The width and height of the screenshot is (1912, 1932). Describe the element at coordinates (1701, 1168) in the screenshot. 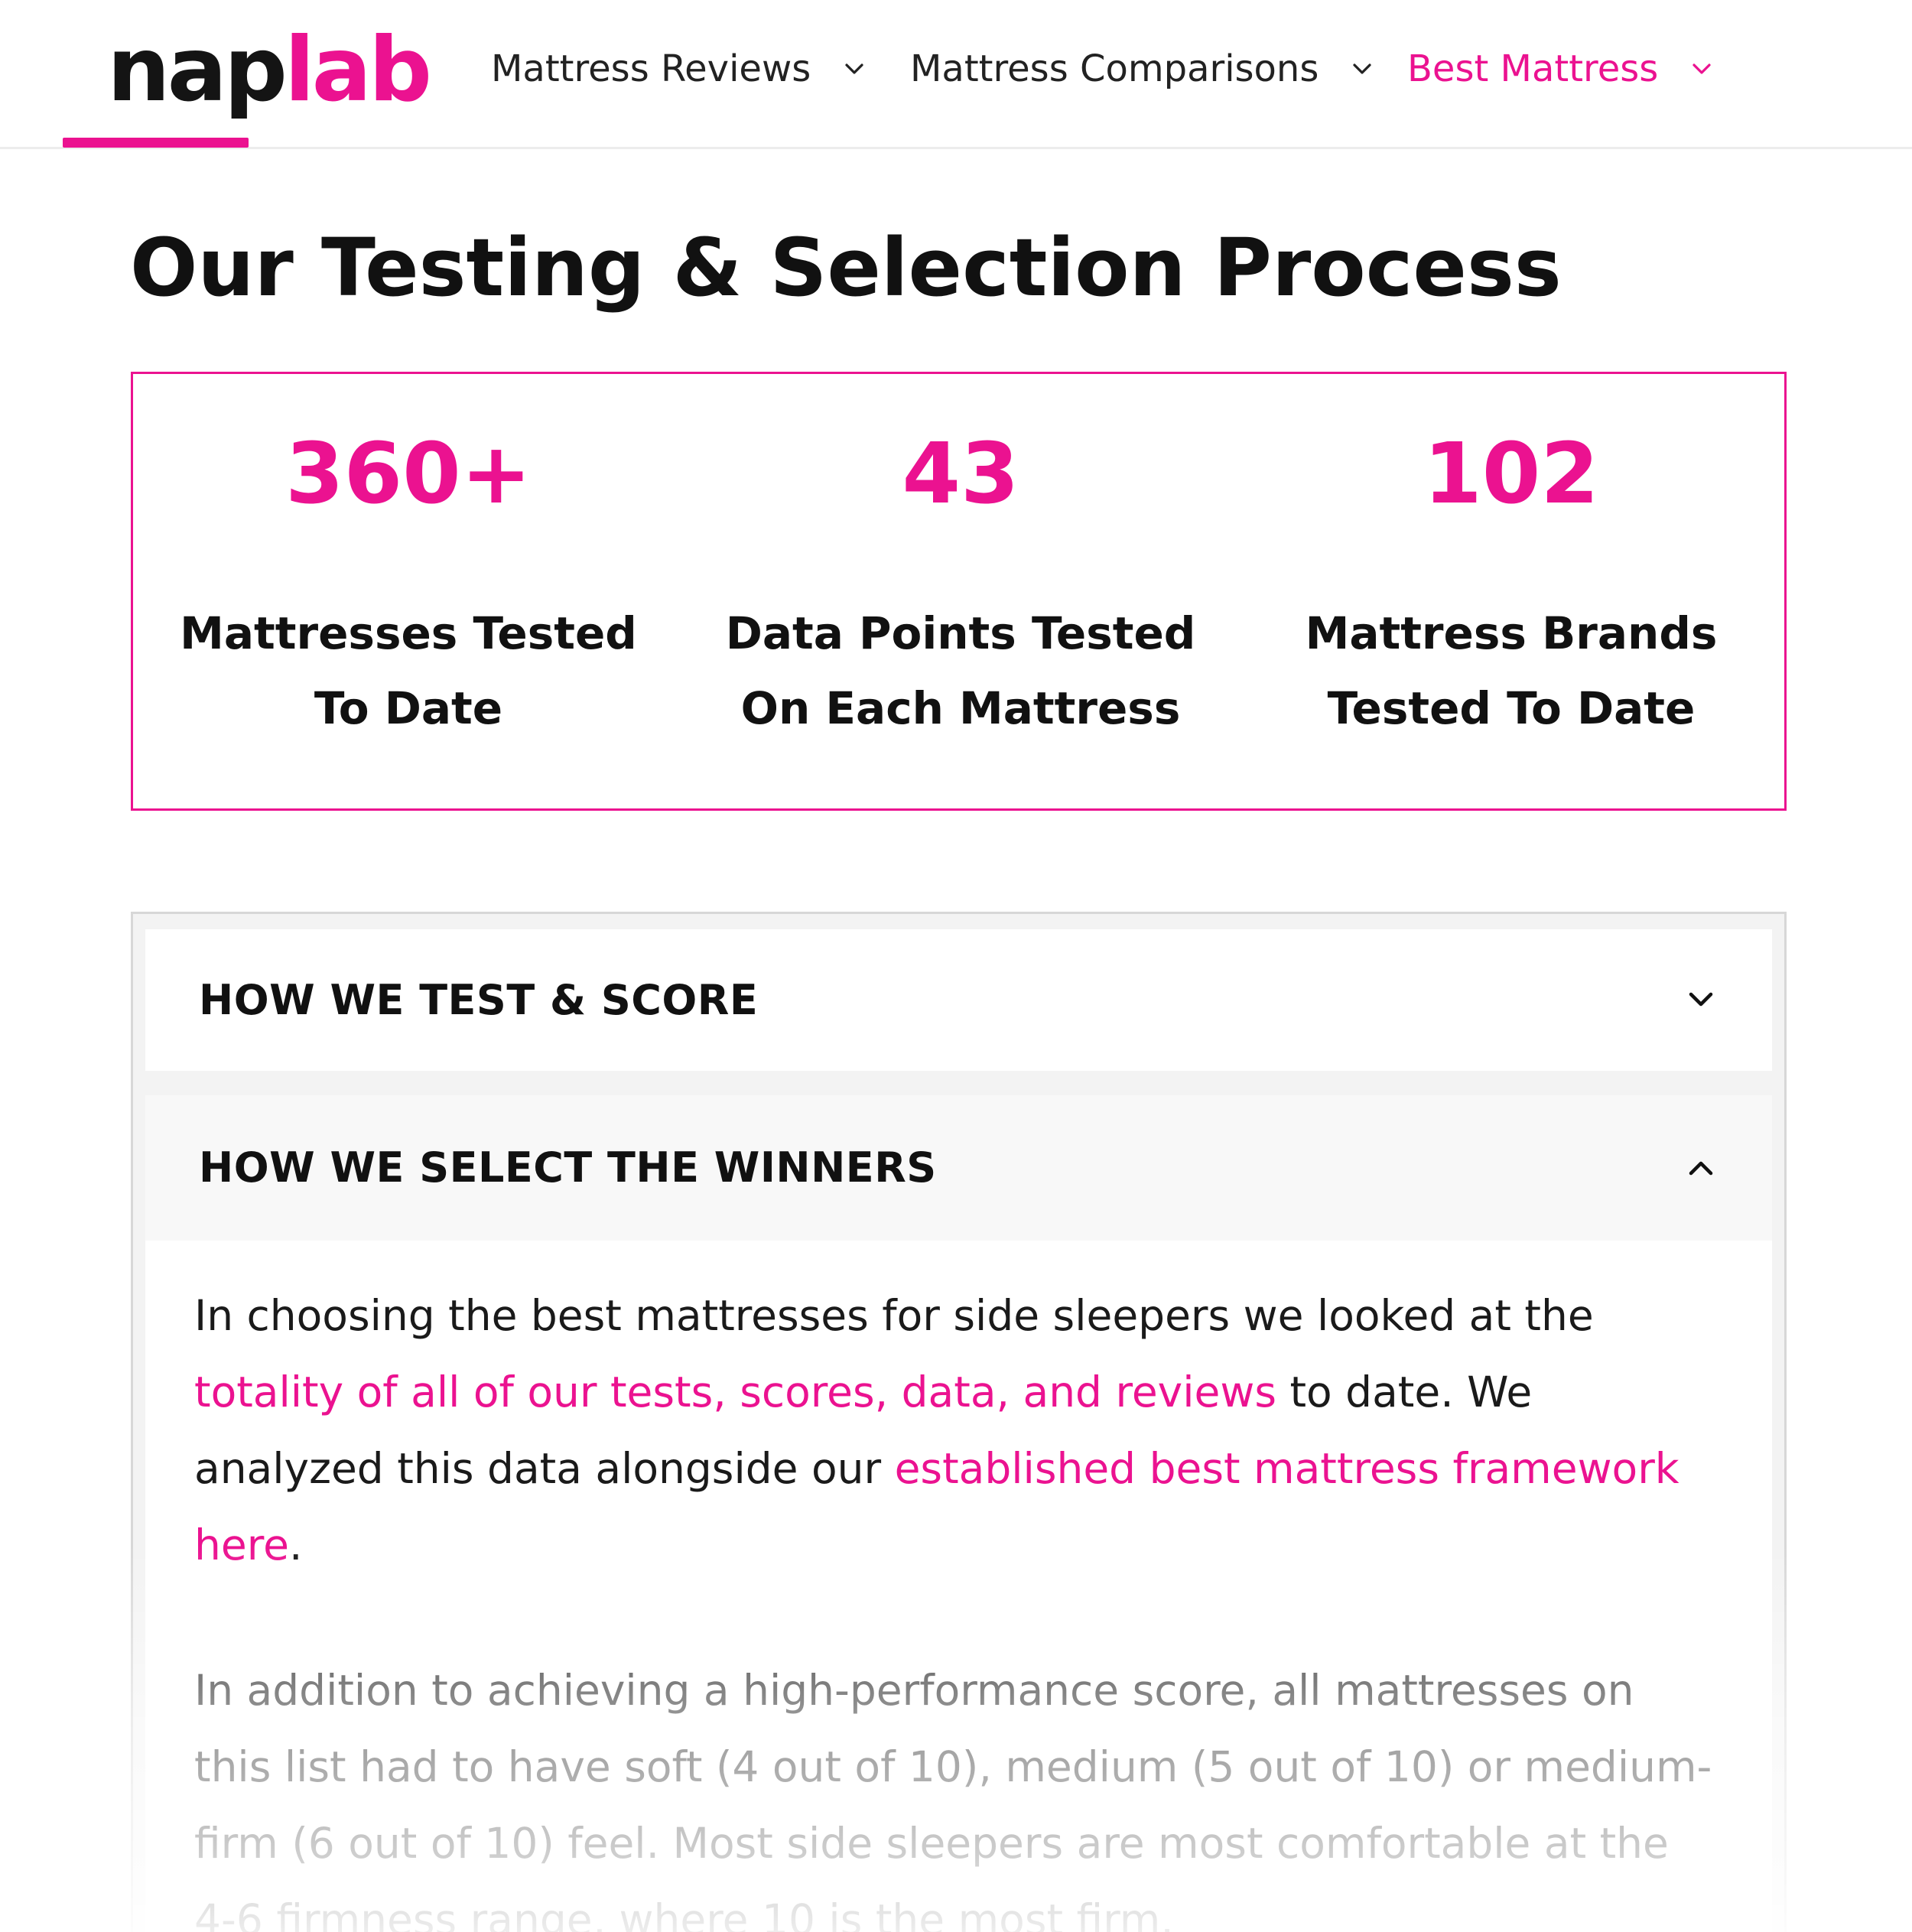

I see `chevron-up-icon` at that location.